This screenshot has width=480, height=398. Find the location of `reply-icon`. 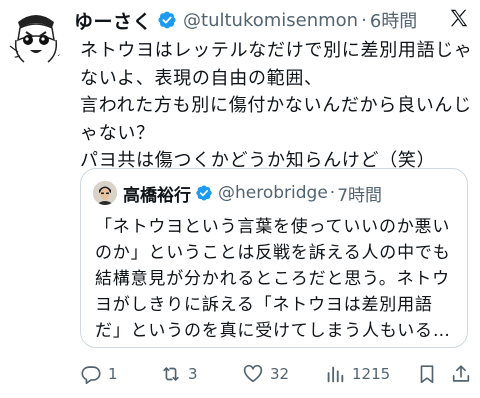

reply-icon is located at coordinates (91, 375).